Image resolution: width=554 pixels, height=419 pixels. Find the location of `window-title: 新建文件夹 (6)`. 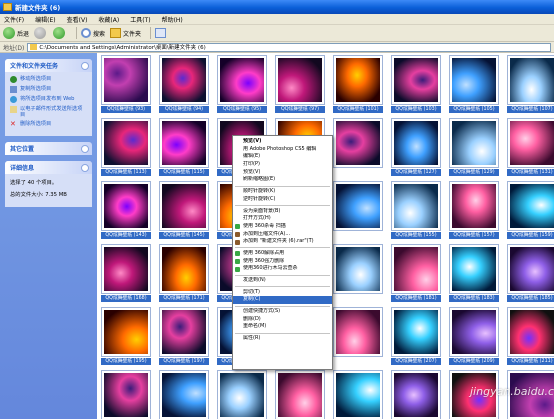

window-title: 新建文件夹 (6) is located at coordinates (38, 8).